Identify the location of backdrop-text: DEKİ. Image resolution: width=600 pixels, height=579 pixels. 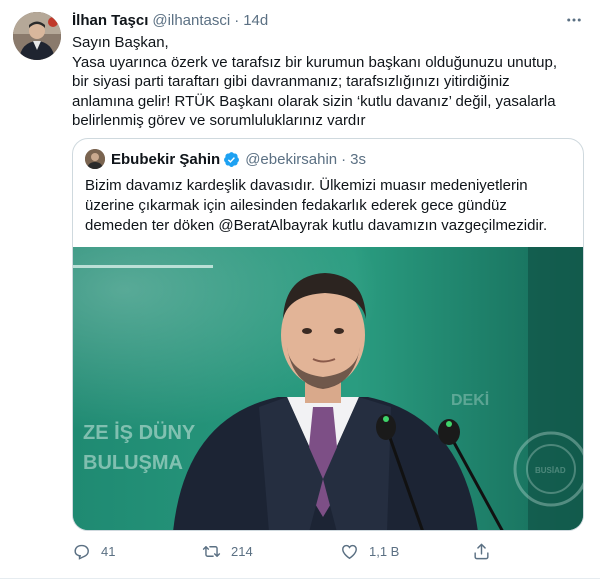
(470, 400).